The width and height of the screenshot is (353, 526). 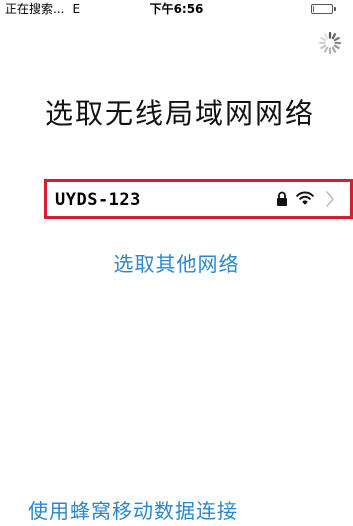 What do you see at coordinates (179, 113) in the screenshot?
I see `page-title: 选取无线局域网网络` at bounding box center [179, 113].